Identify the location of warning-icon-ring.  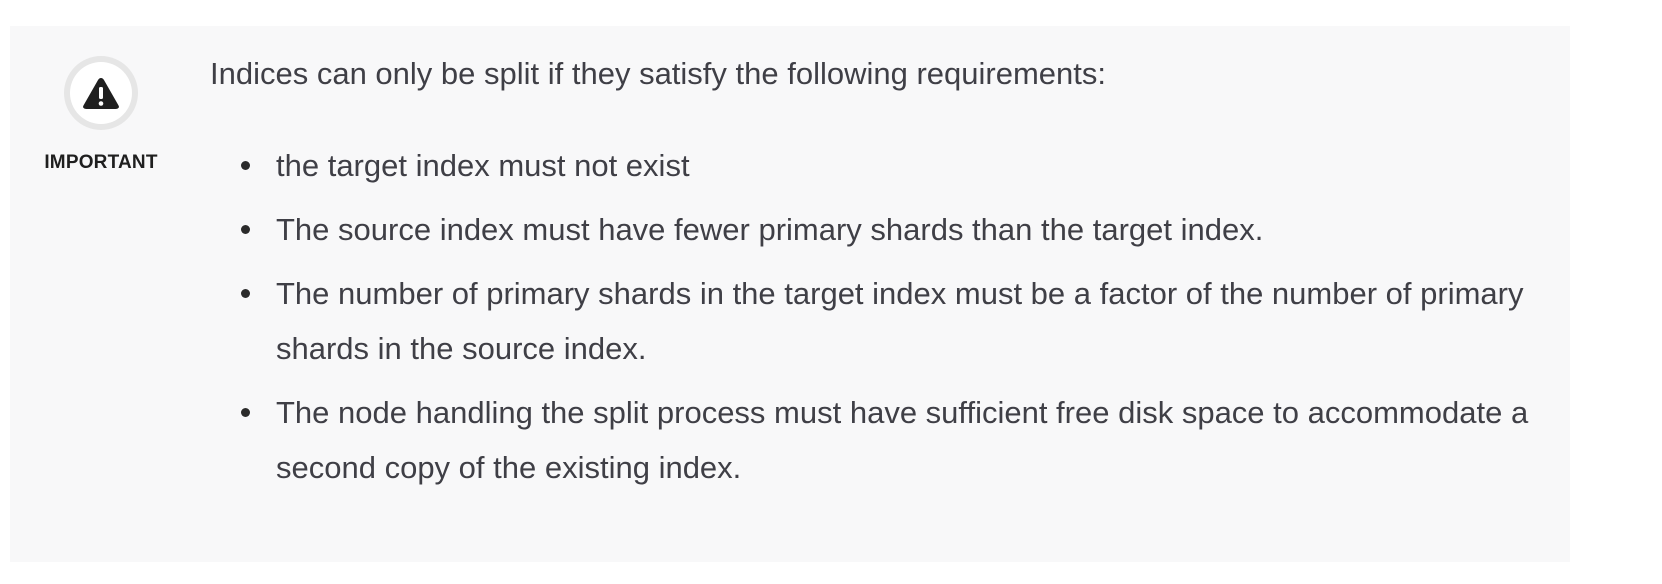
(101, 93).